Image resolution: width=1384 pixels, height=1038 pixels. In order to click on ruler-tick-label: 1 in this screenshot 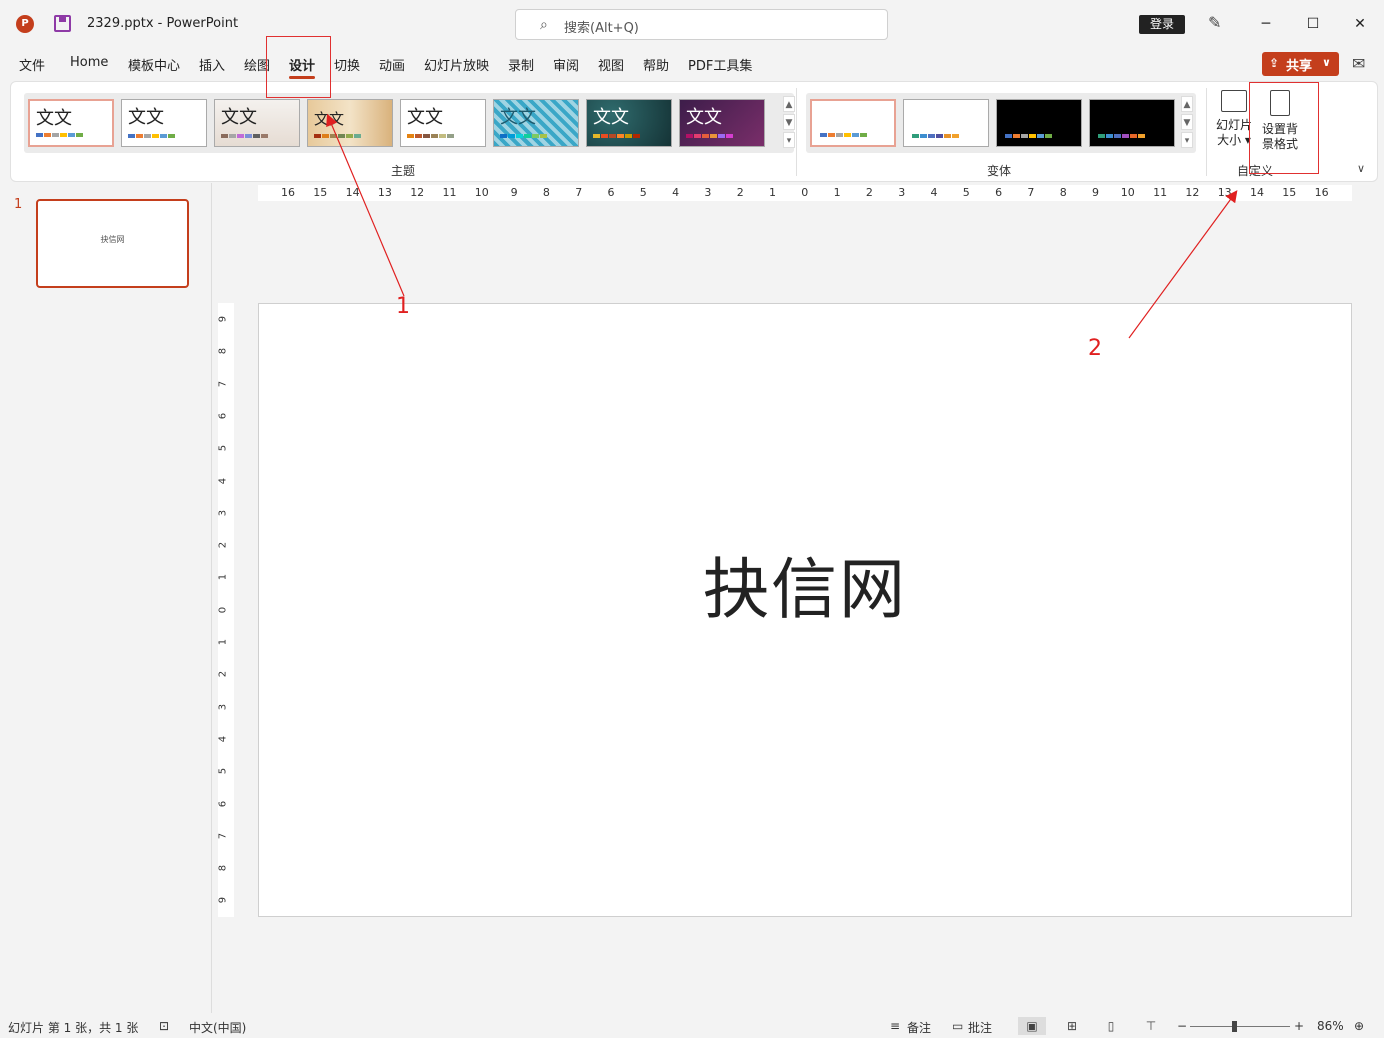, I will do `click(772, 192)`.